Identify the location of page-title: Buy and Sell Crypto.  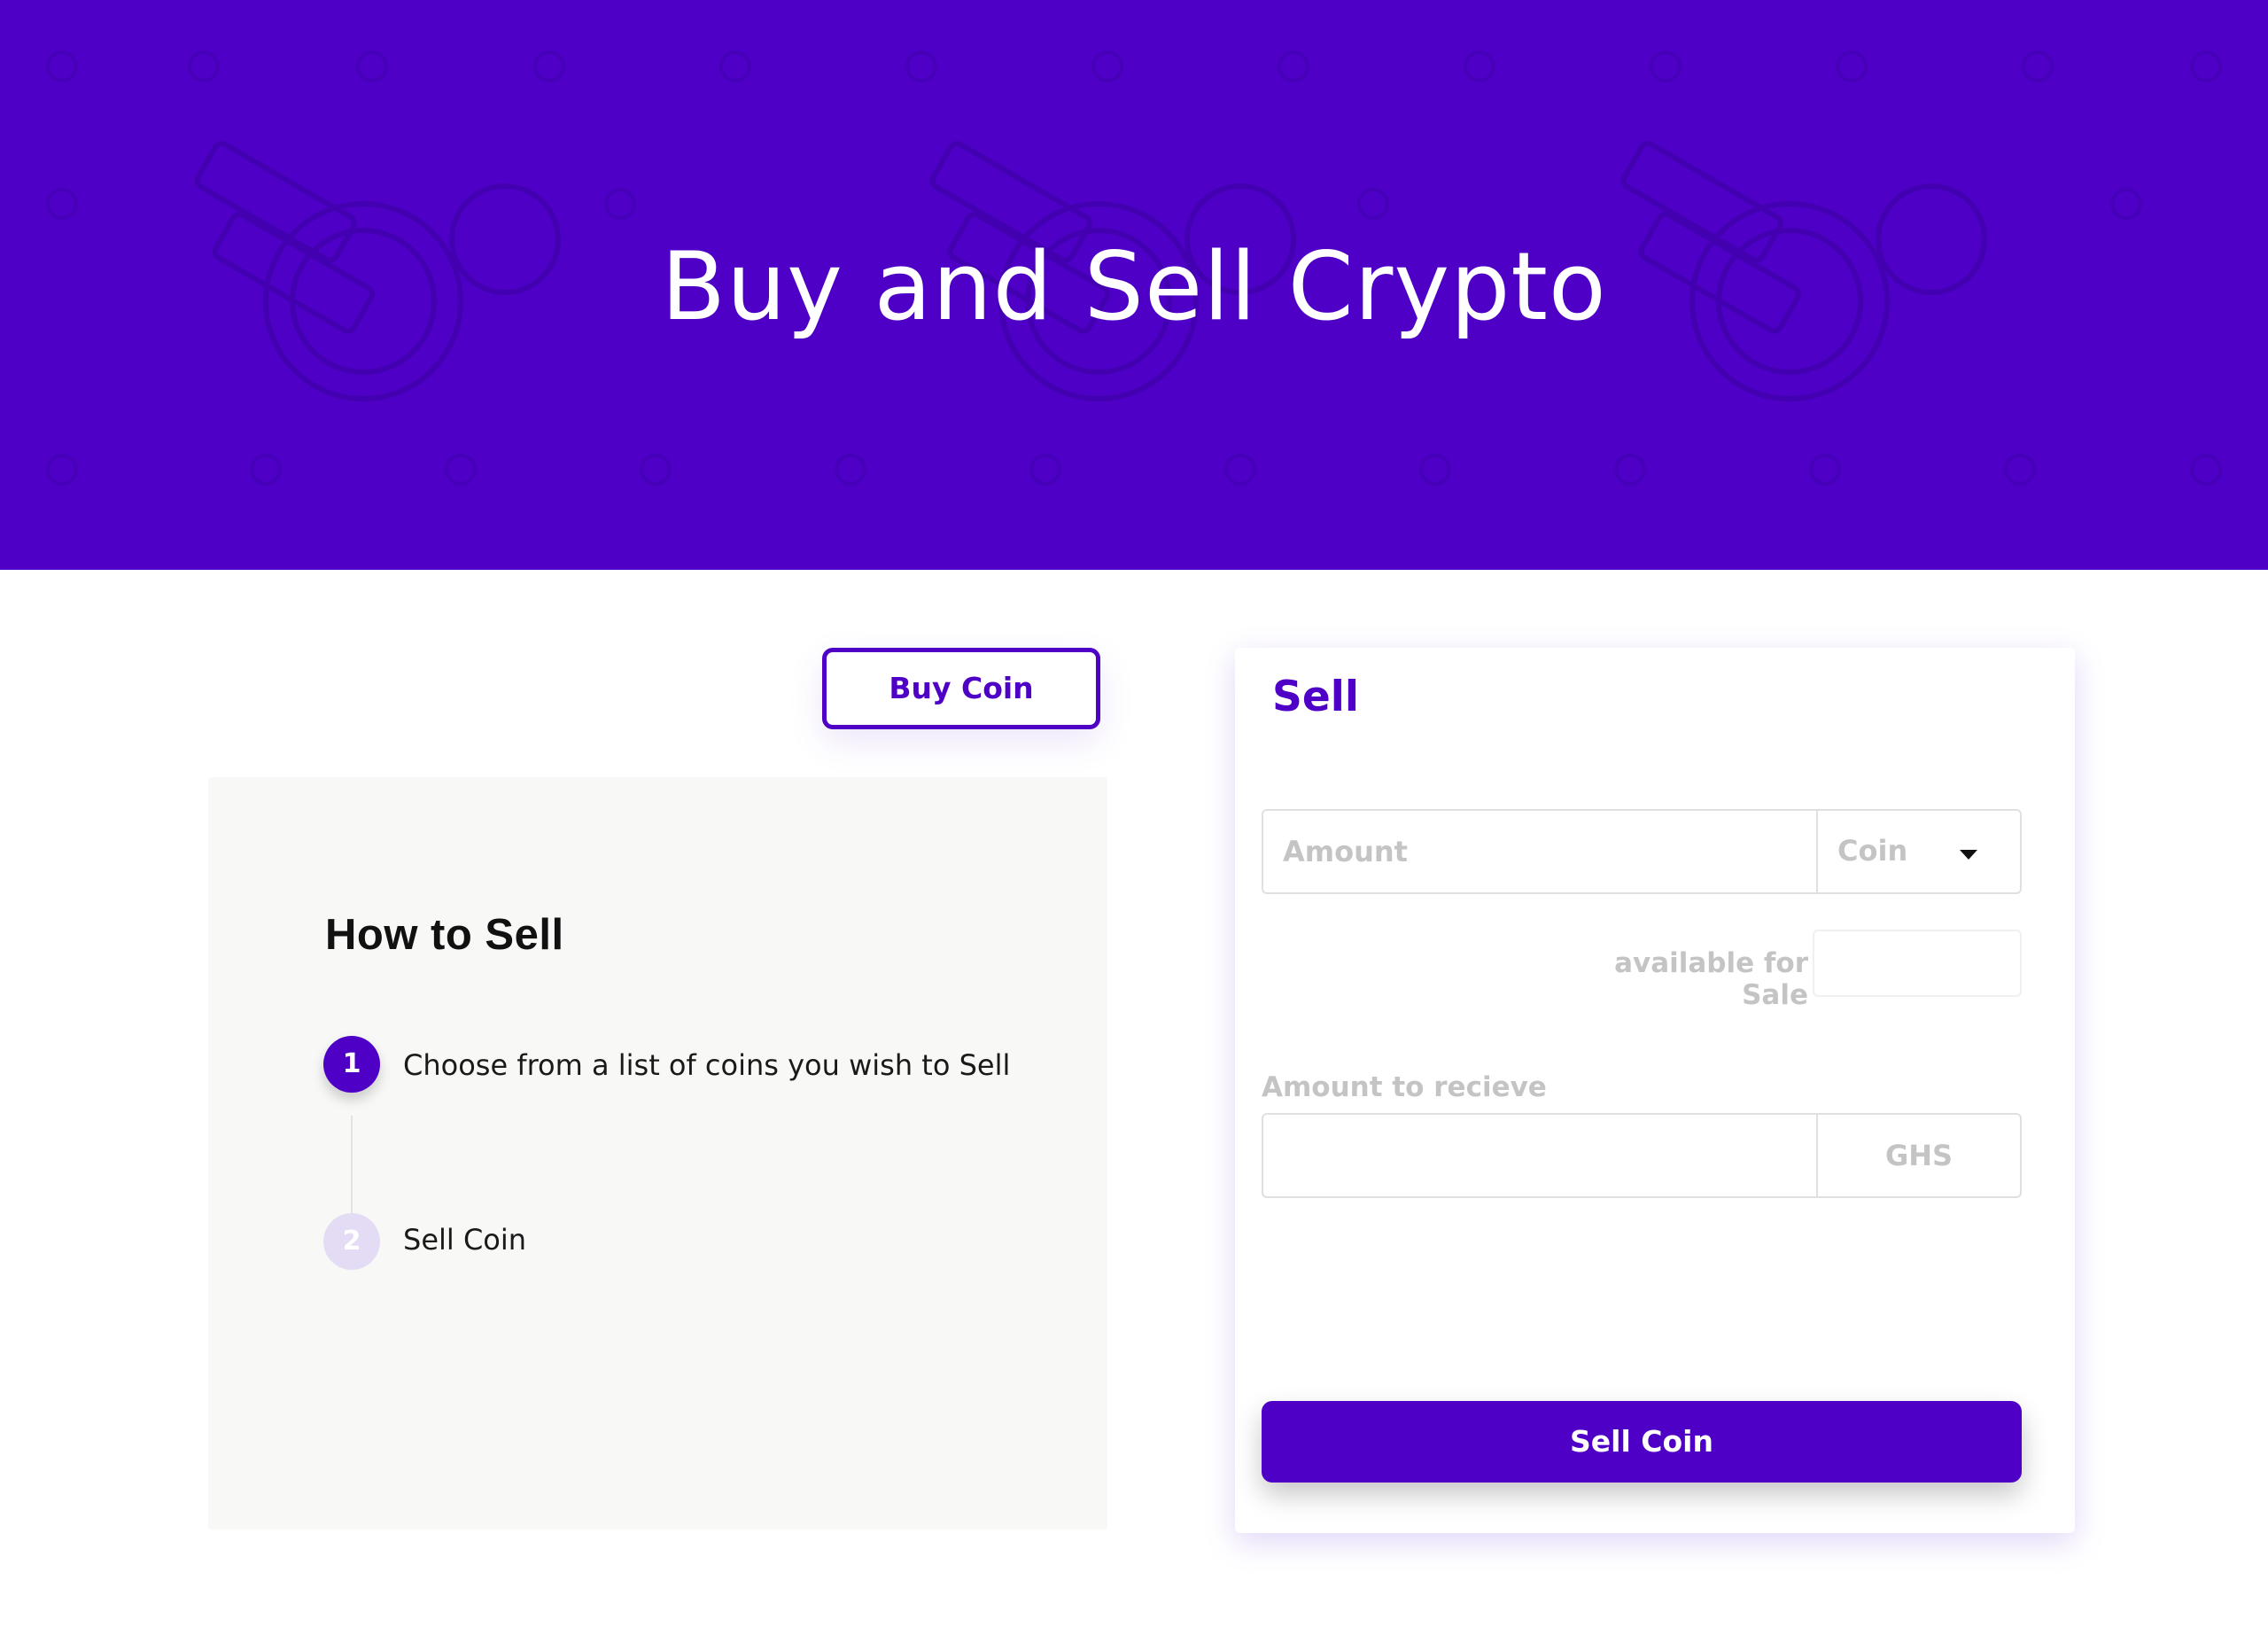
(1134, 286).